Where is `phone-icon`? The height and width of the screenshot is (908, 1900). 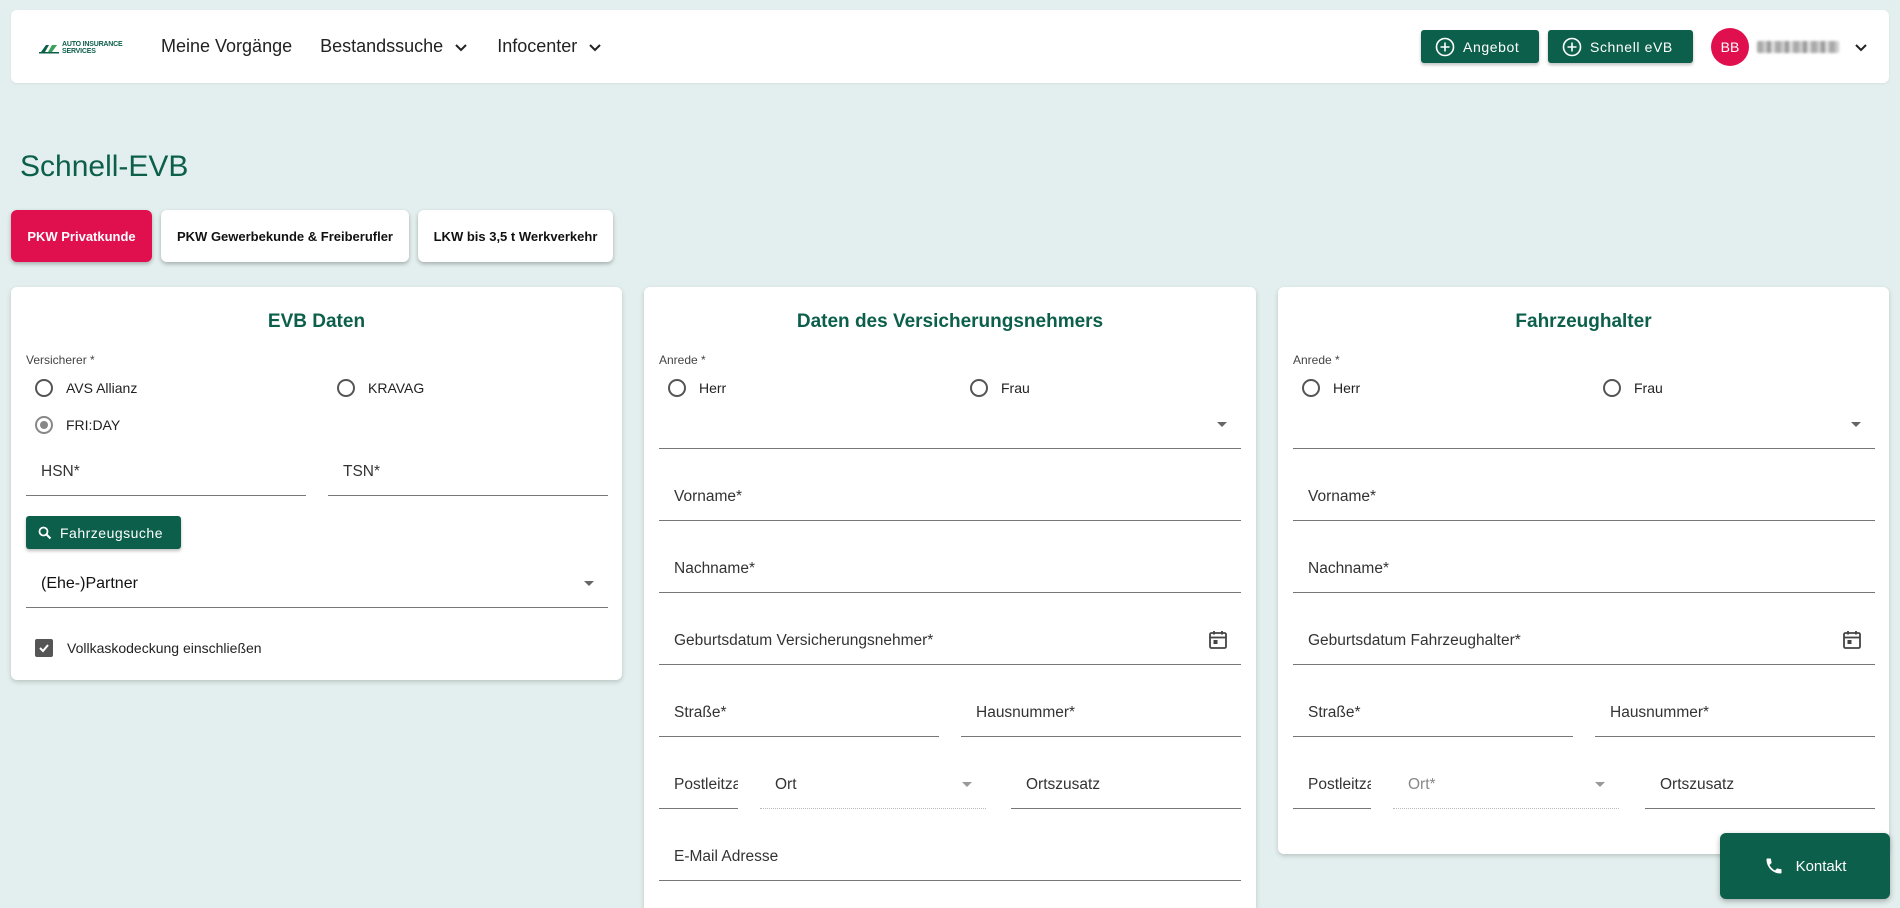 phone-icon is located at coordinates (1774, 866).